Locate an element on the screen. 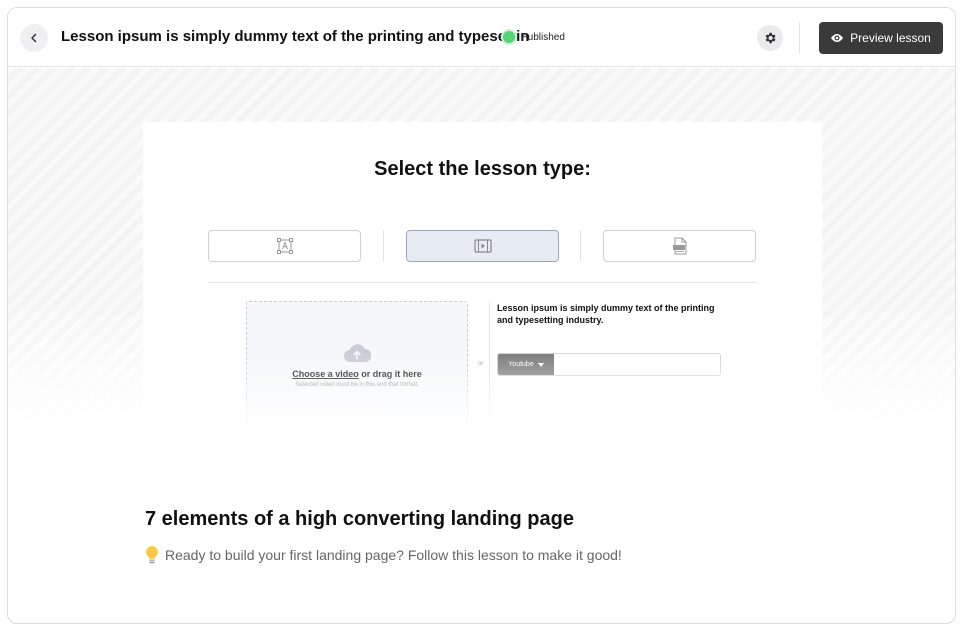  lesson-type-heading: Select the lesson type: is located at coordinates (482, 169).